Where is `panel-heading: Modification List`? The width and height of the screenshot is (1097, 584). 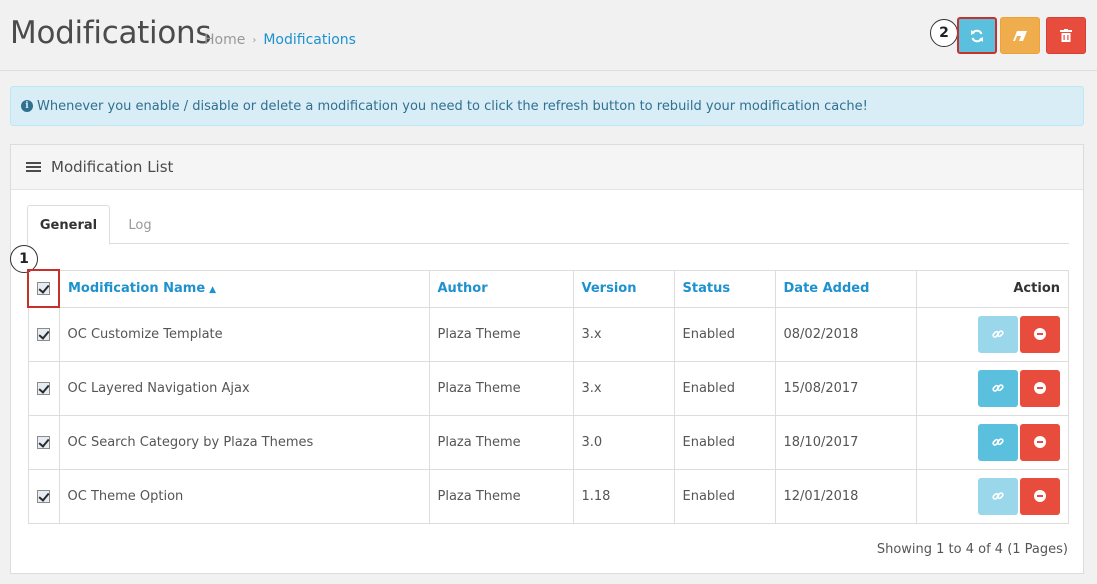
panel-heading: Modification List is located at coordinates (547, 167).